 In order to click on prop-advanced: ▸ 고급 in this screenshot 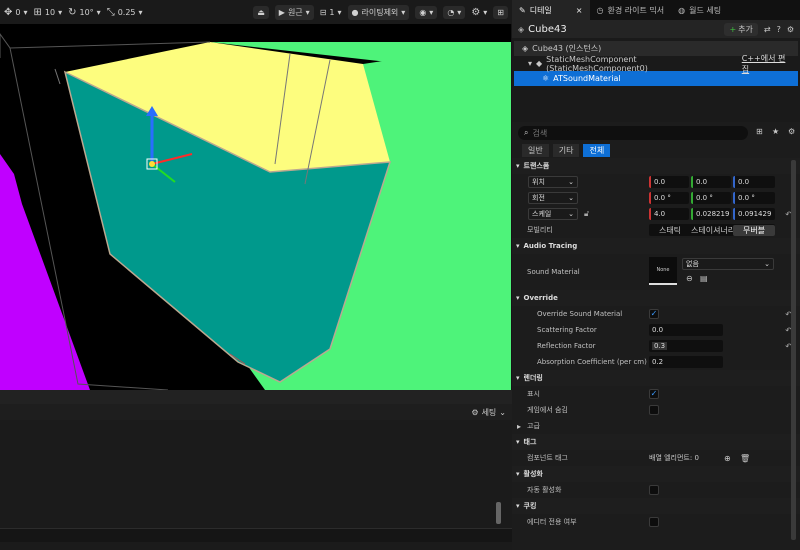, I will do `click(656, 426)`.